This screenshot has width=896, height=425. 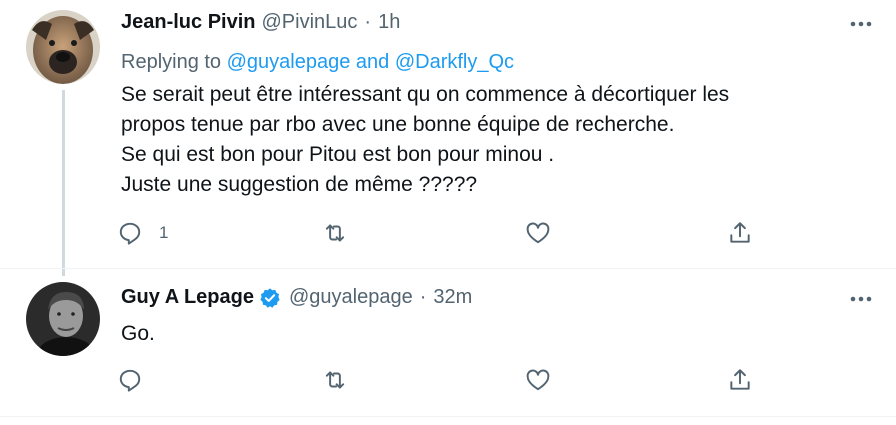 I want to click on tweet-actions: 1, so click(x=447, y=233).